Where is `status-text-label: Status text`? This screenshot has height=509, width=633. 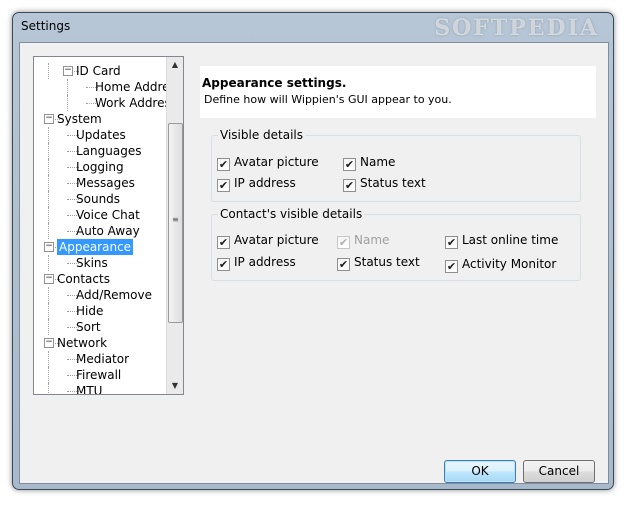
status-text-label: Status text is located at coordinates (393, 183).